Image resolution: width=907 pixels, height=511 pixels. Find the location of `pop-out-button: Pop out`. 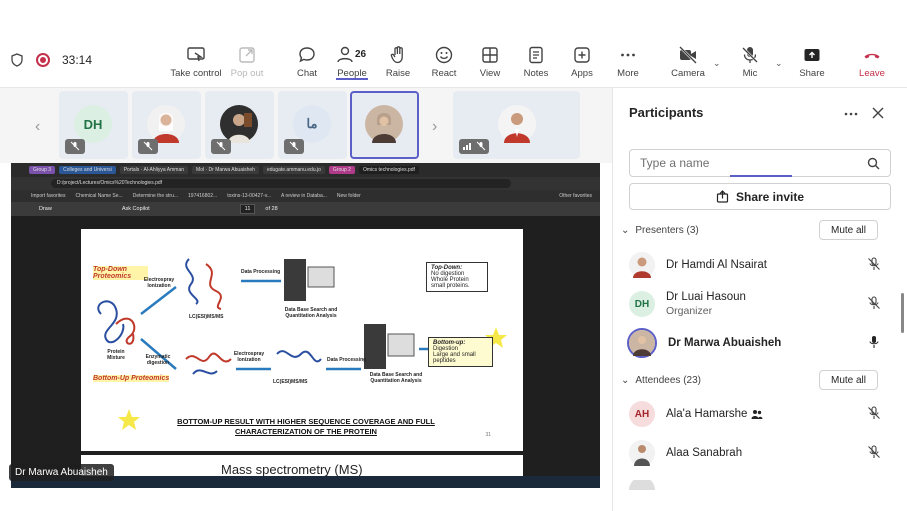

pop-out-button: Pop out is located at coordinates (247, 62).